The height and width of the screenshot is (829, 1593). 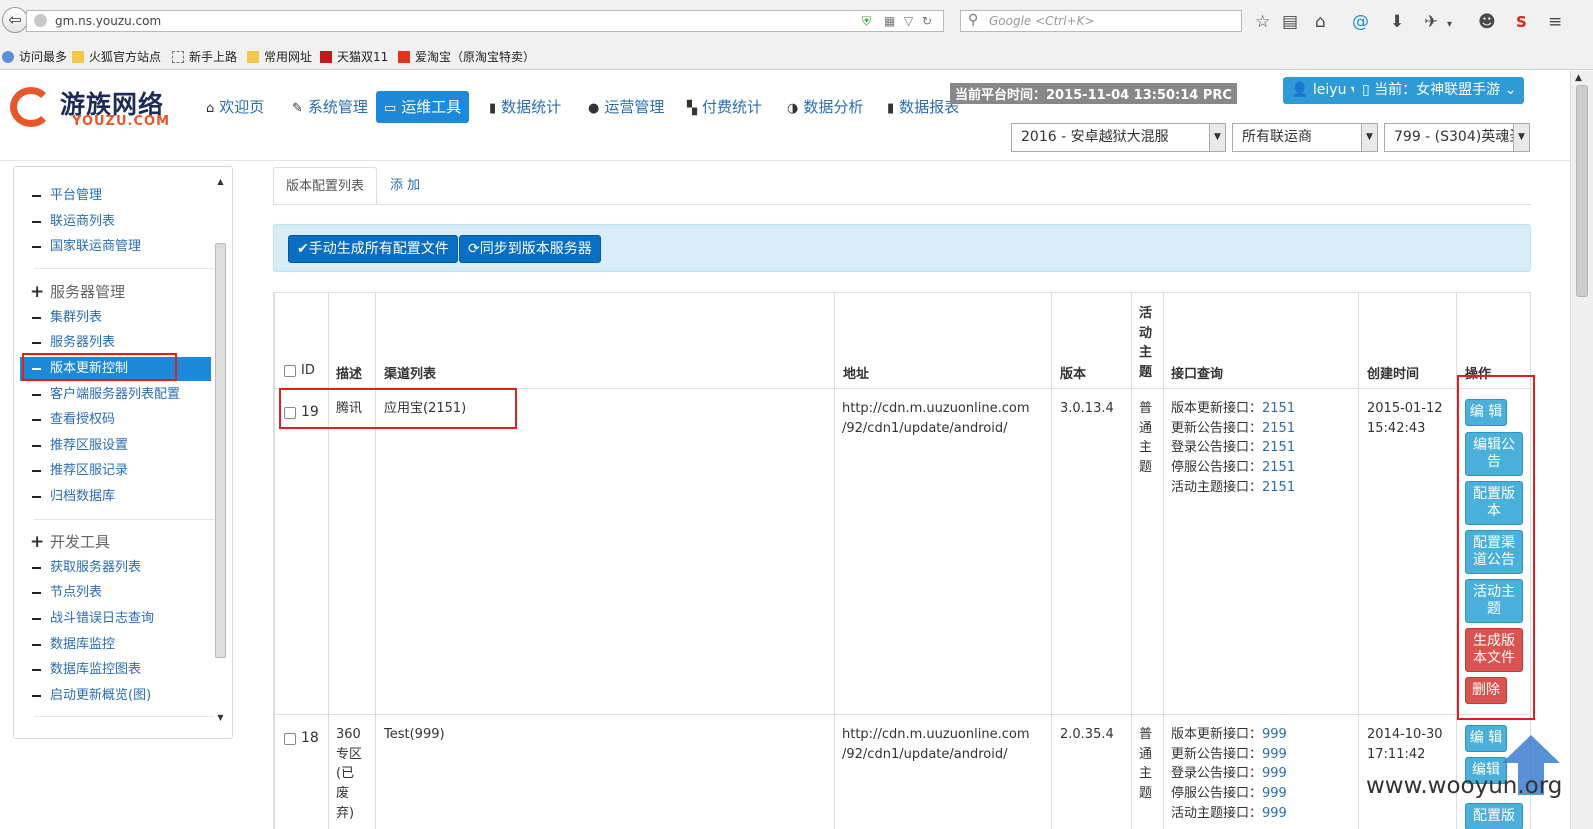 What do you see at coordinates (414, 734) in the screenshot?
I see `row-channels: Test(999)` at bounding box center [414, 734].